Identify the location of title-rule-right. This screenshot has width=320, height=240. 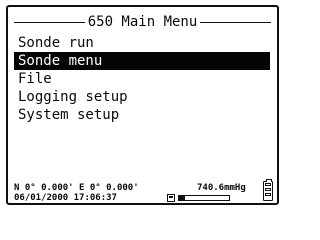
(236, 22).